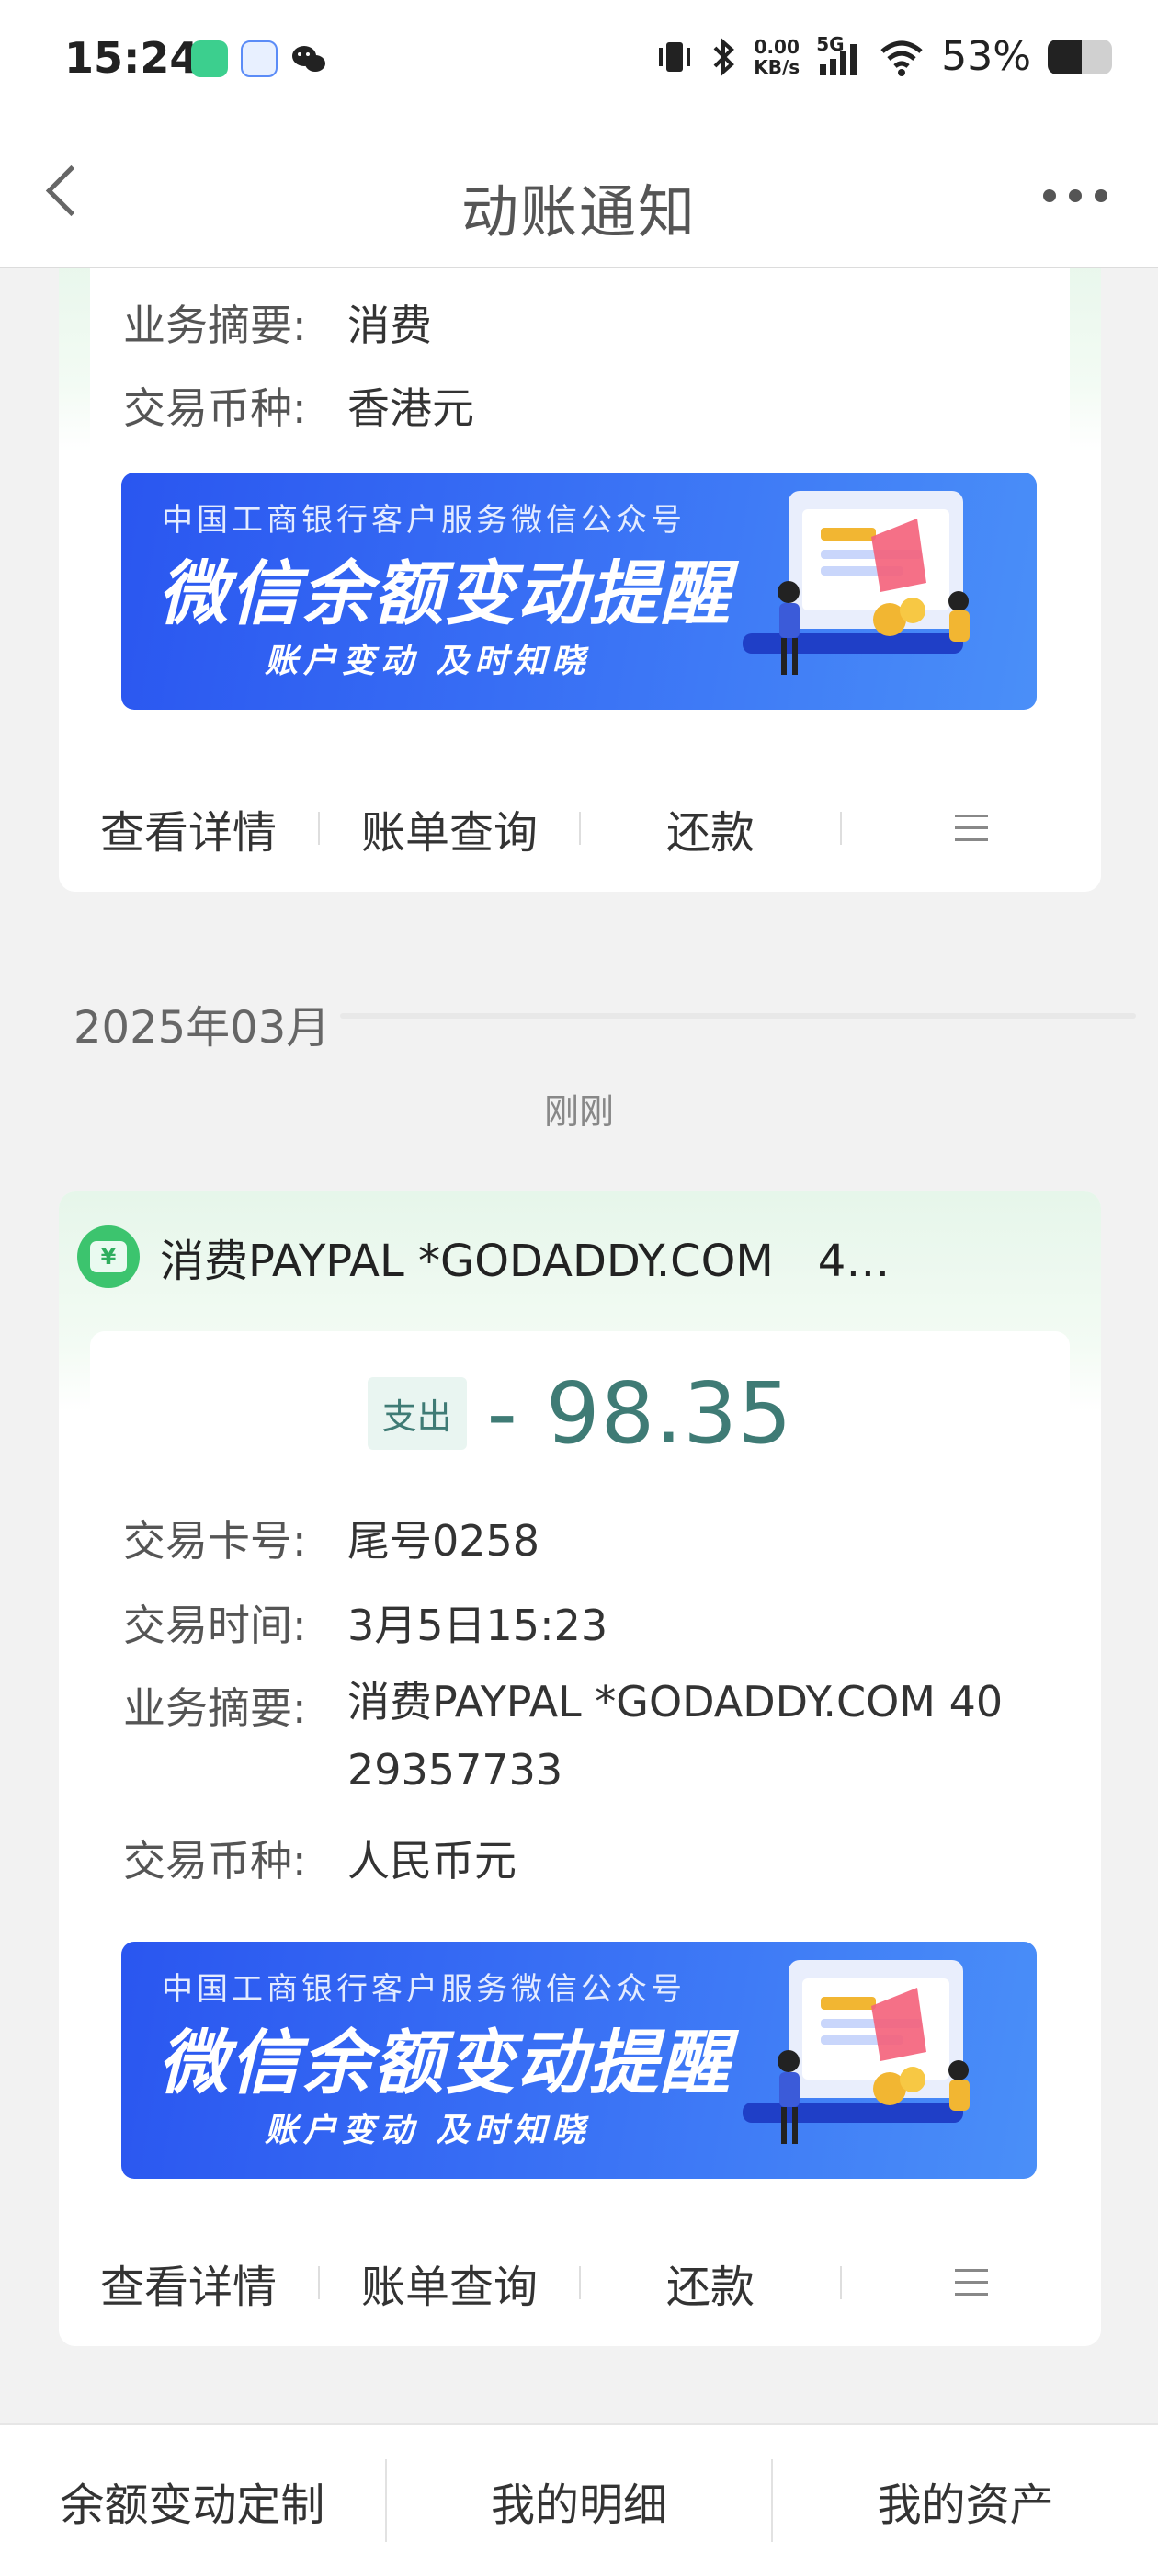 The width and height of the screenshot is (1158, 2576). Describe the element at coordinates (675, 56) in the screenshot. I see `vibrate-icon` at that location.